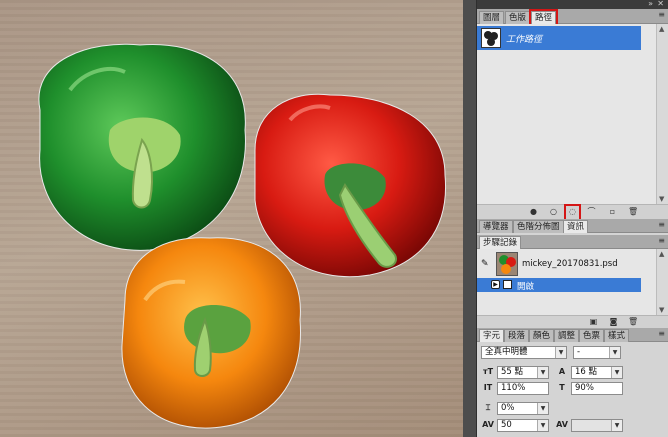 Image resolution: width=668 pixels, height=437 pixels. Describe the element at coordinates (572, 321) in the screenshot. I see `history-toolbar: ▣ ◙ 🗑` at that location.